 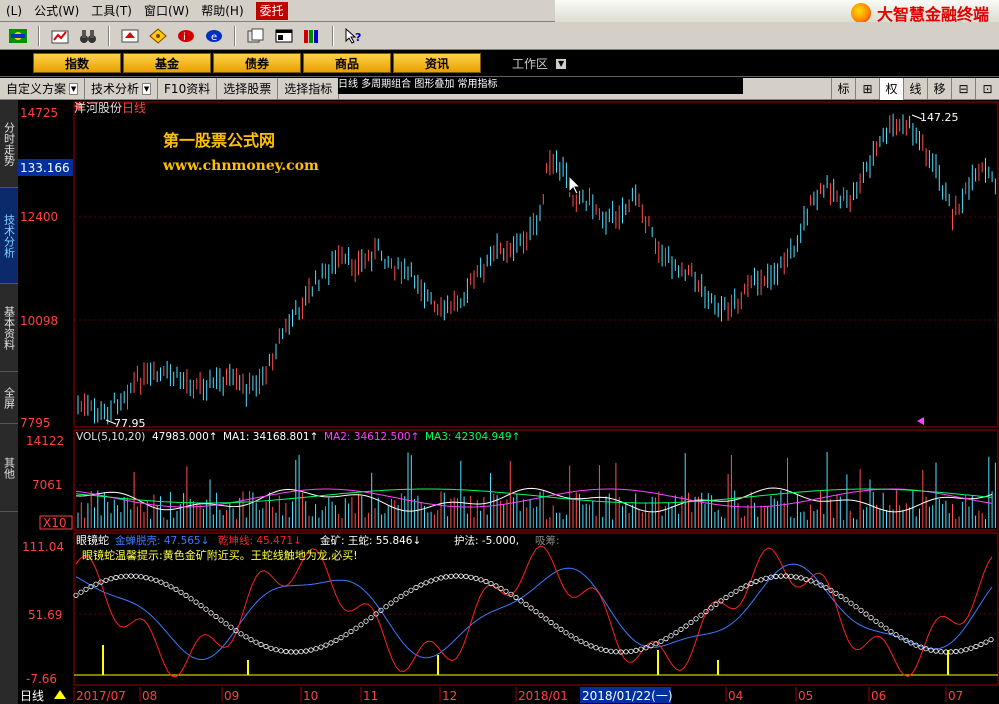 I want to click on message-icon, so click(x=130, y=36).